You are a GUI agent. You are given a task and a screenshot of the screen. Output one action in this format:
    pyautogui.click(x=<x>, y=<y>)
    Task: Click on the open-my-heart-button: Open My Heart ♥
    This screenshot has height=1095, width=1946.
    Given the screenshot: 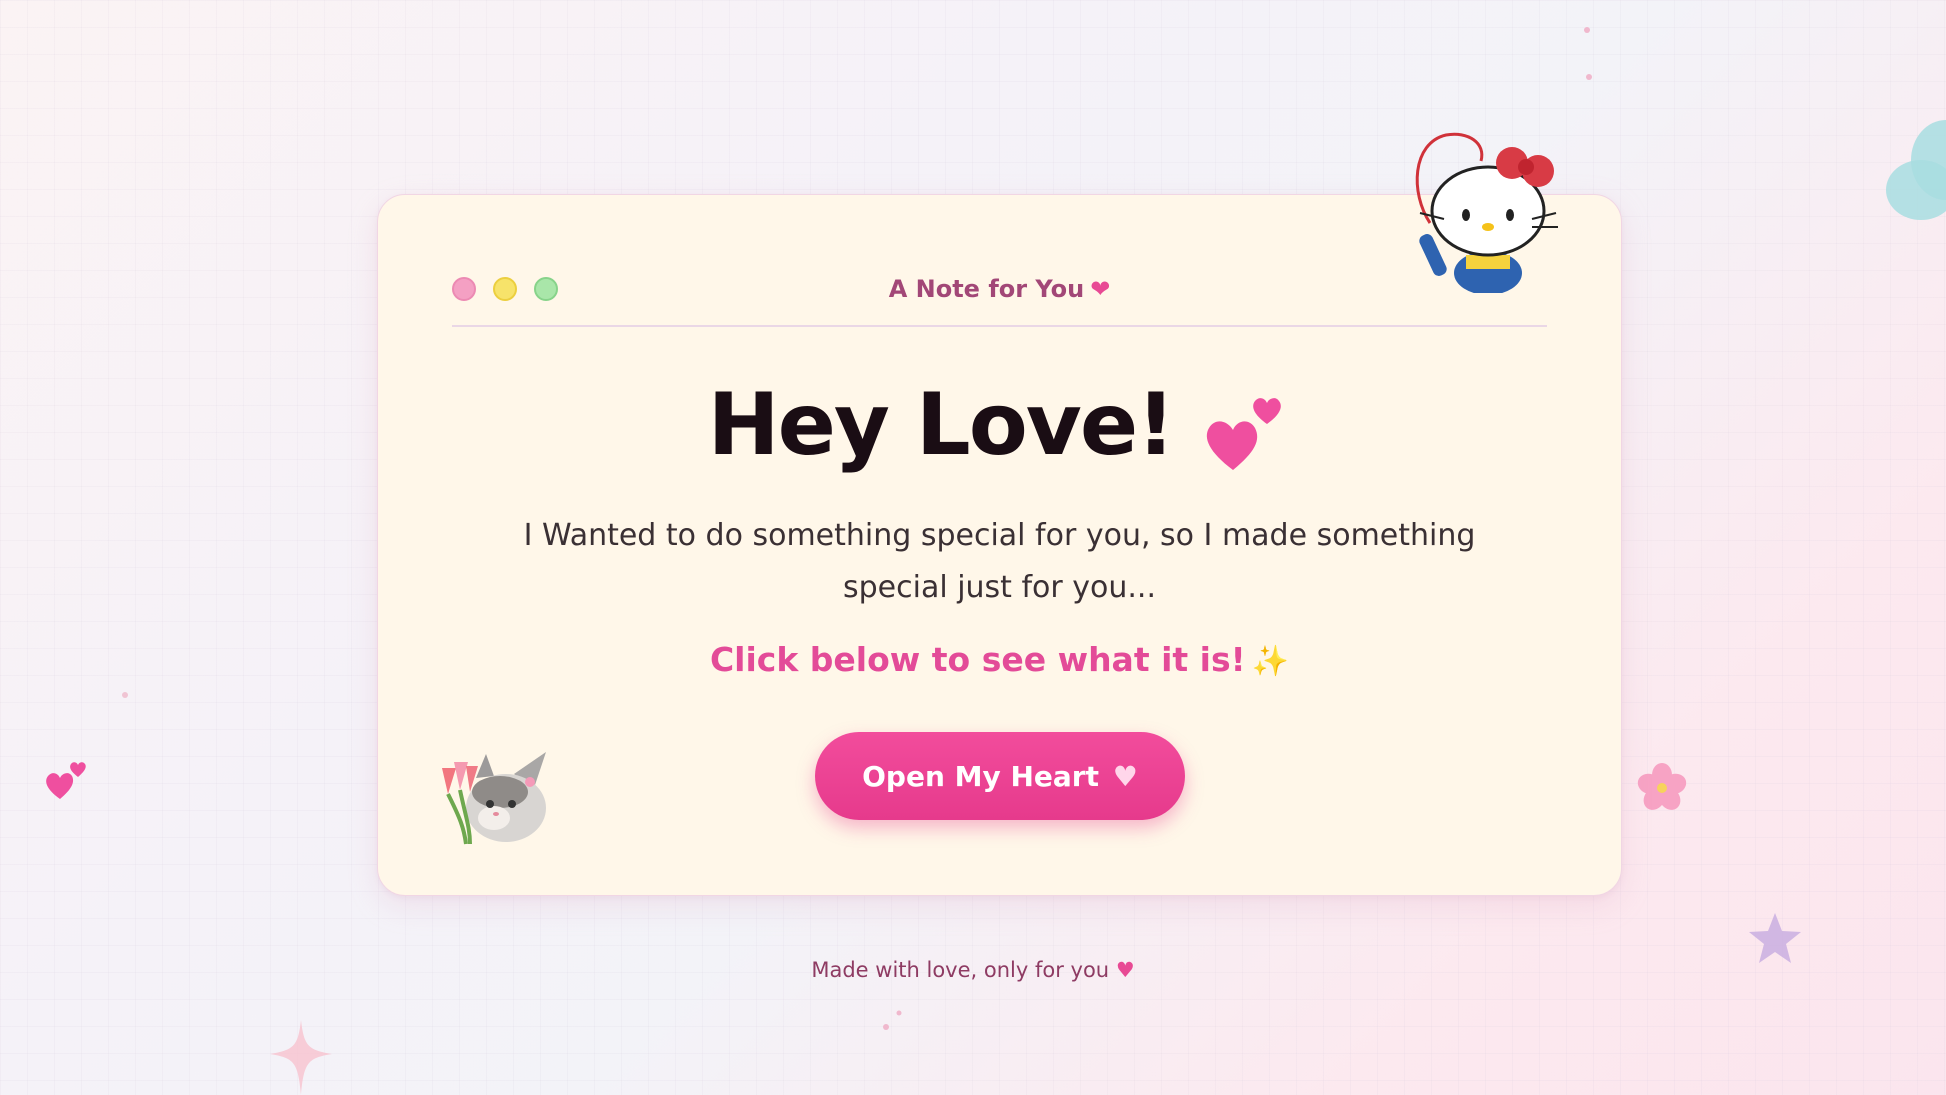 What is the action you would take?
    pyautogui.click(x=1000, y=776)
    